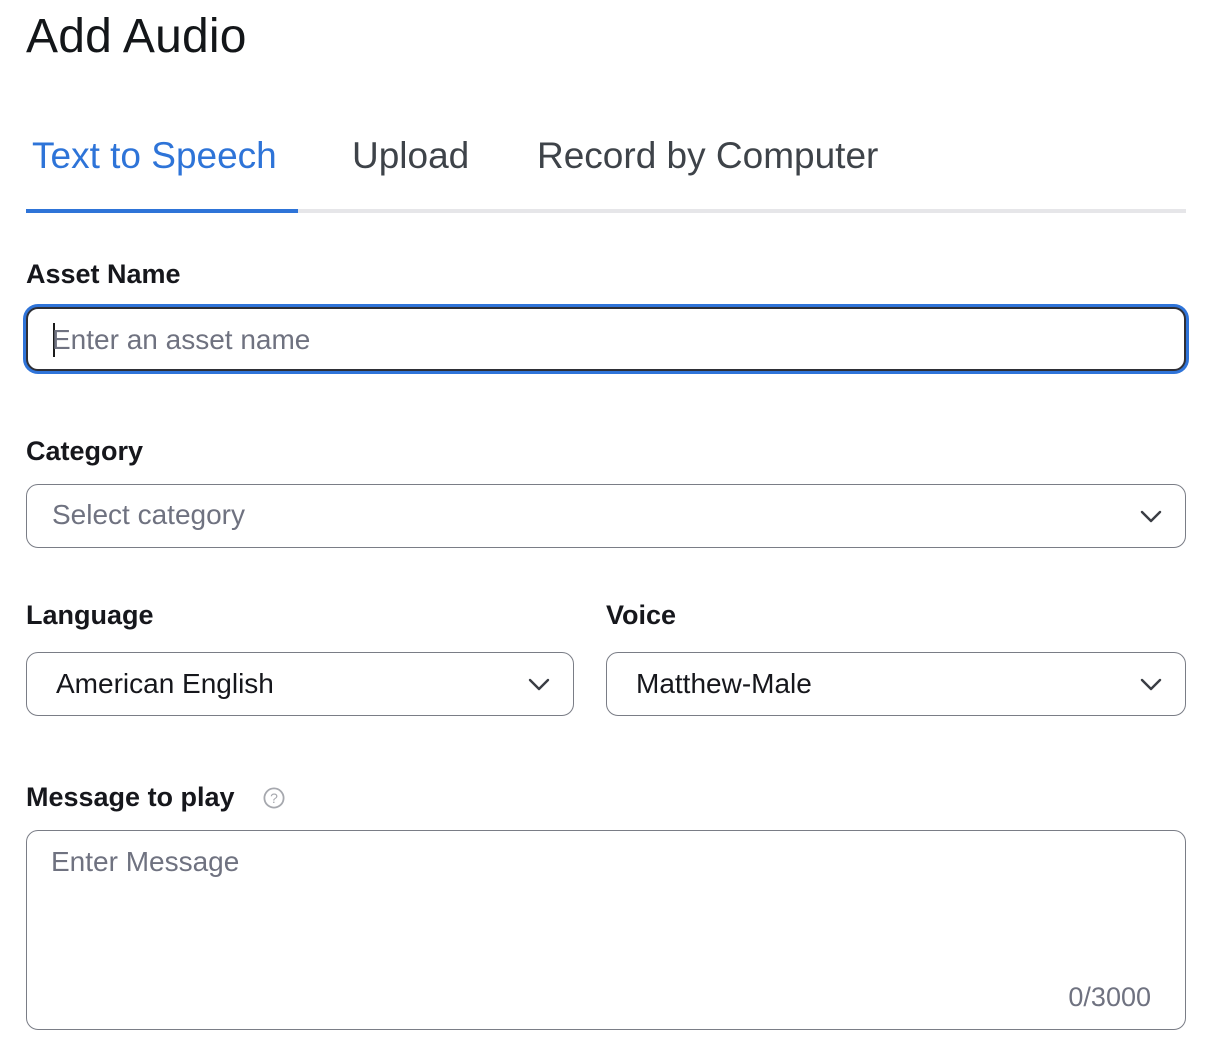 The width and height of the screenshot is (1224, 1058). What do you see at coordinates (148, 514) in the screenshot?
I see `category-select-placeholder: Select category` at bounding box center [148, 514].